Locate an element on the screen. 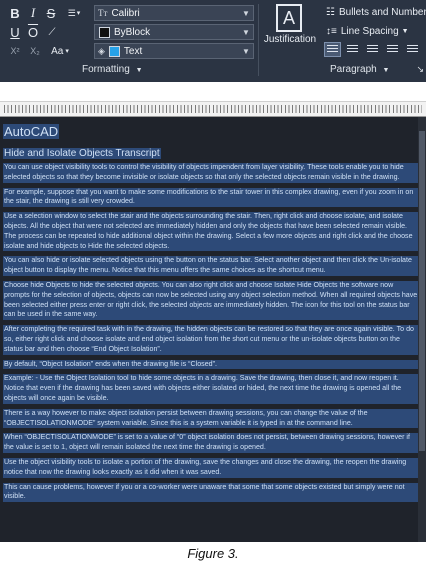 This screenshot has width=426, height=570. align-left-button is located at coordinates (332, 49).